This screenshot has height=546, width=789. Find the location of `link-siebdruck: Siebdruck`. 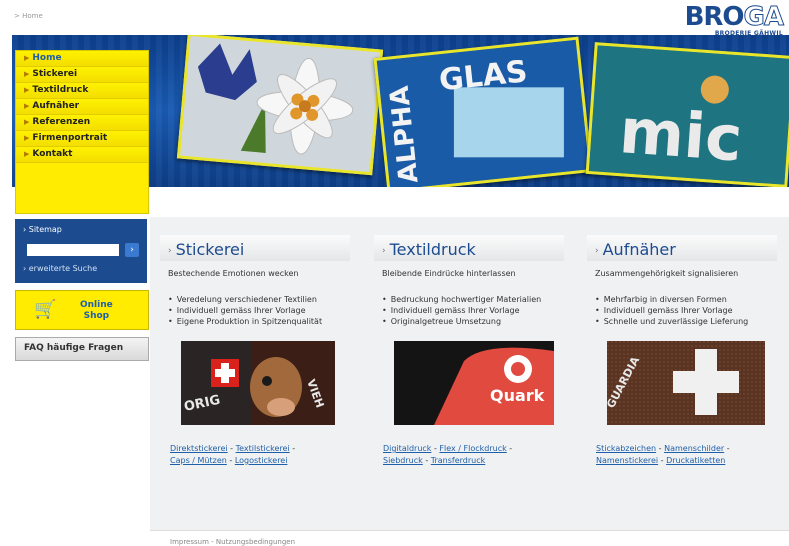

link-siebdruck: Siebdruck is located at coordinates (403, 460).